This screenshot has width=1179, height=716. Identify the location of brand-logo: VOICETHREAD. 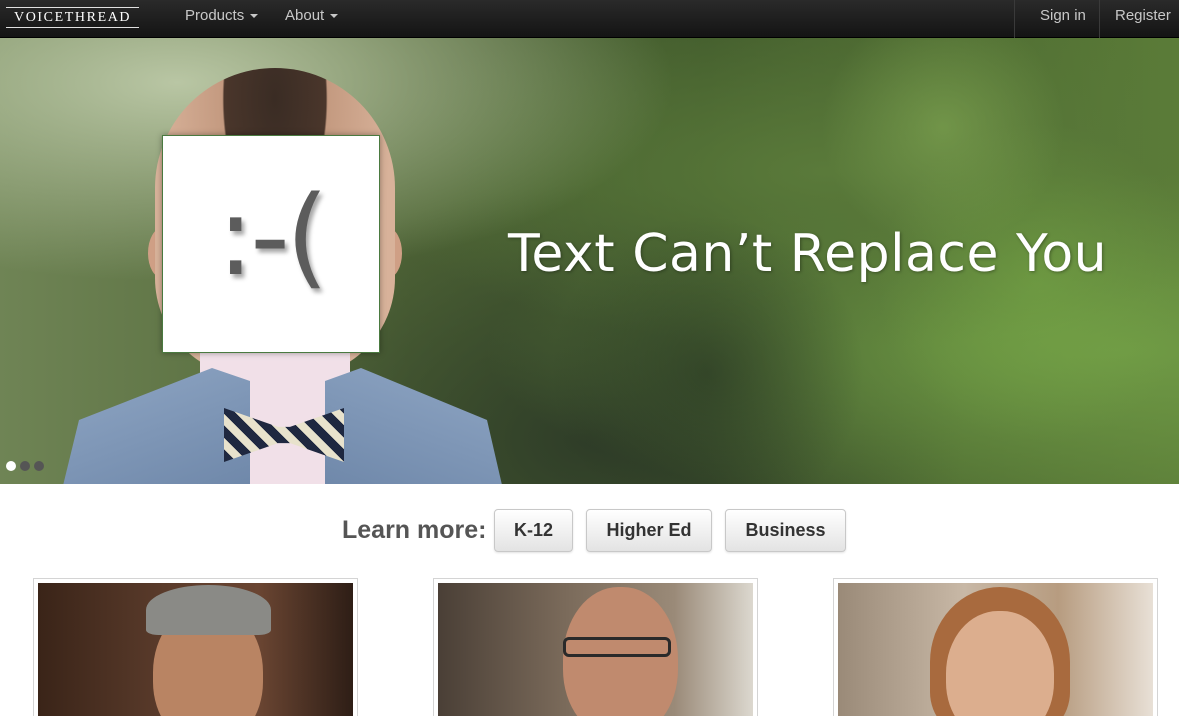
(73, 17).